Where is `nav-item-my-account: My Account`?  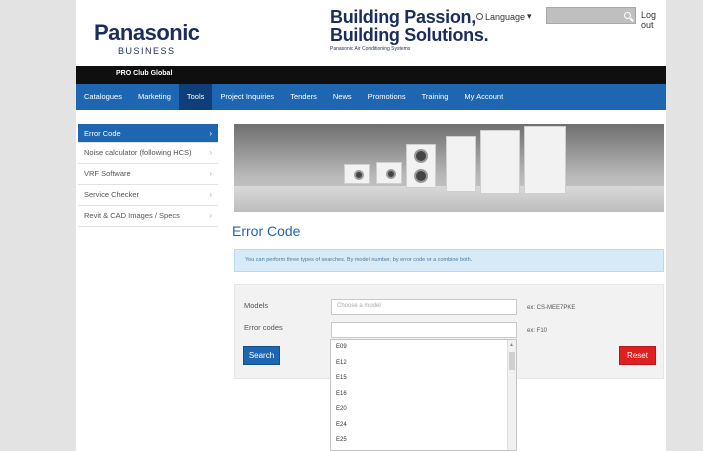
nav-item-my-account: My Account is located at coordinates (483, 97).